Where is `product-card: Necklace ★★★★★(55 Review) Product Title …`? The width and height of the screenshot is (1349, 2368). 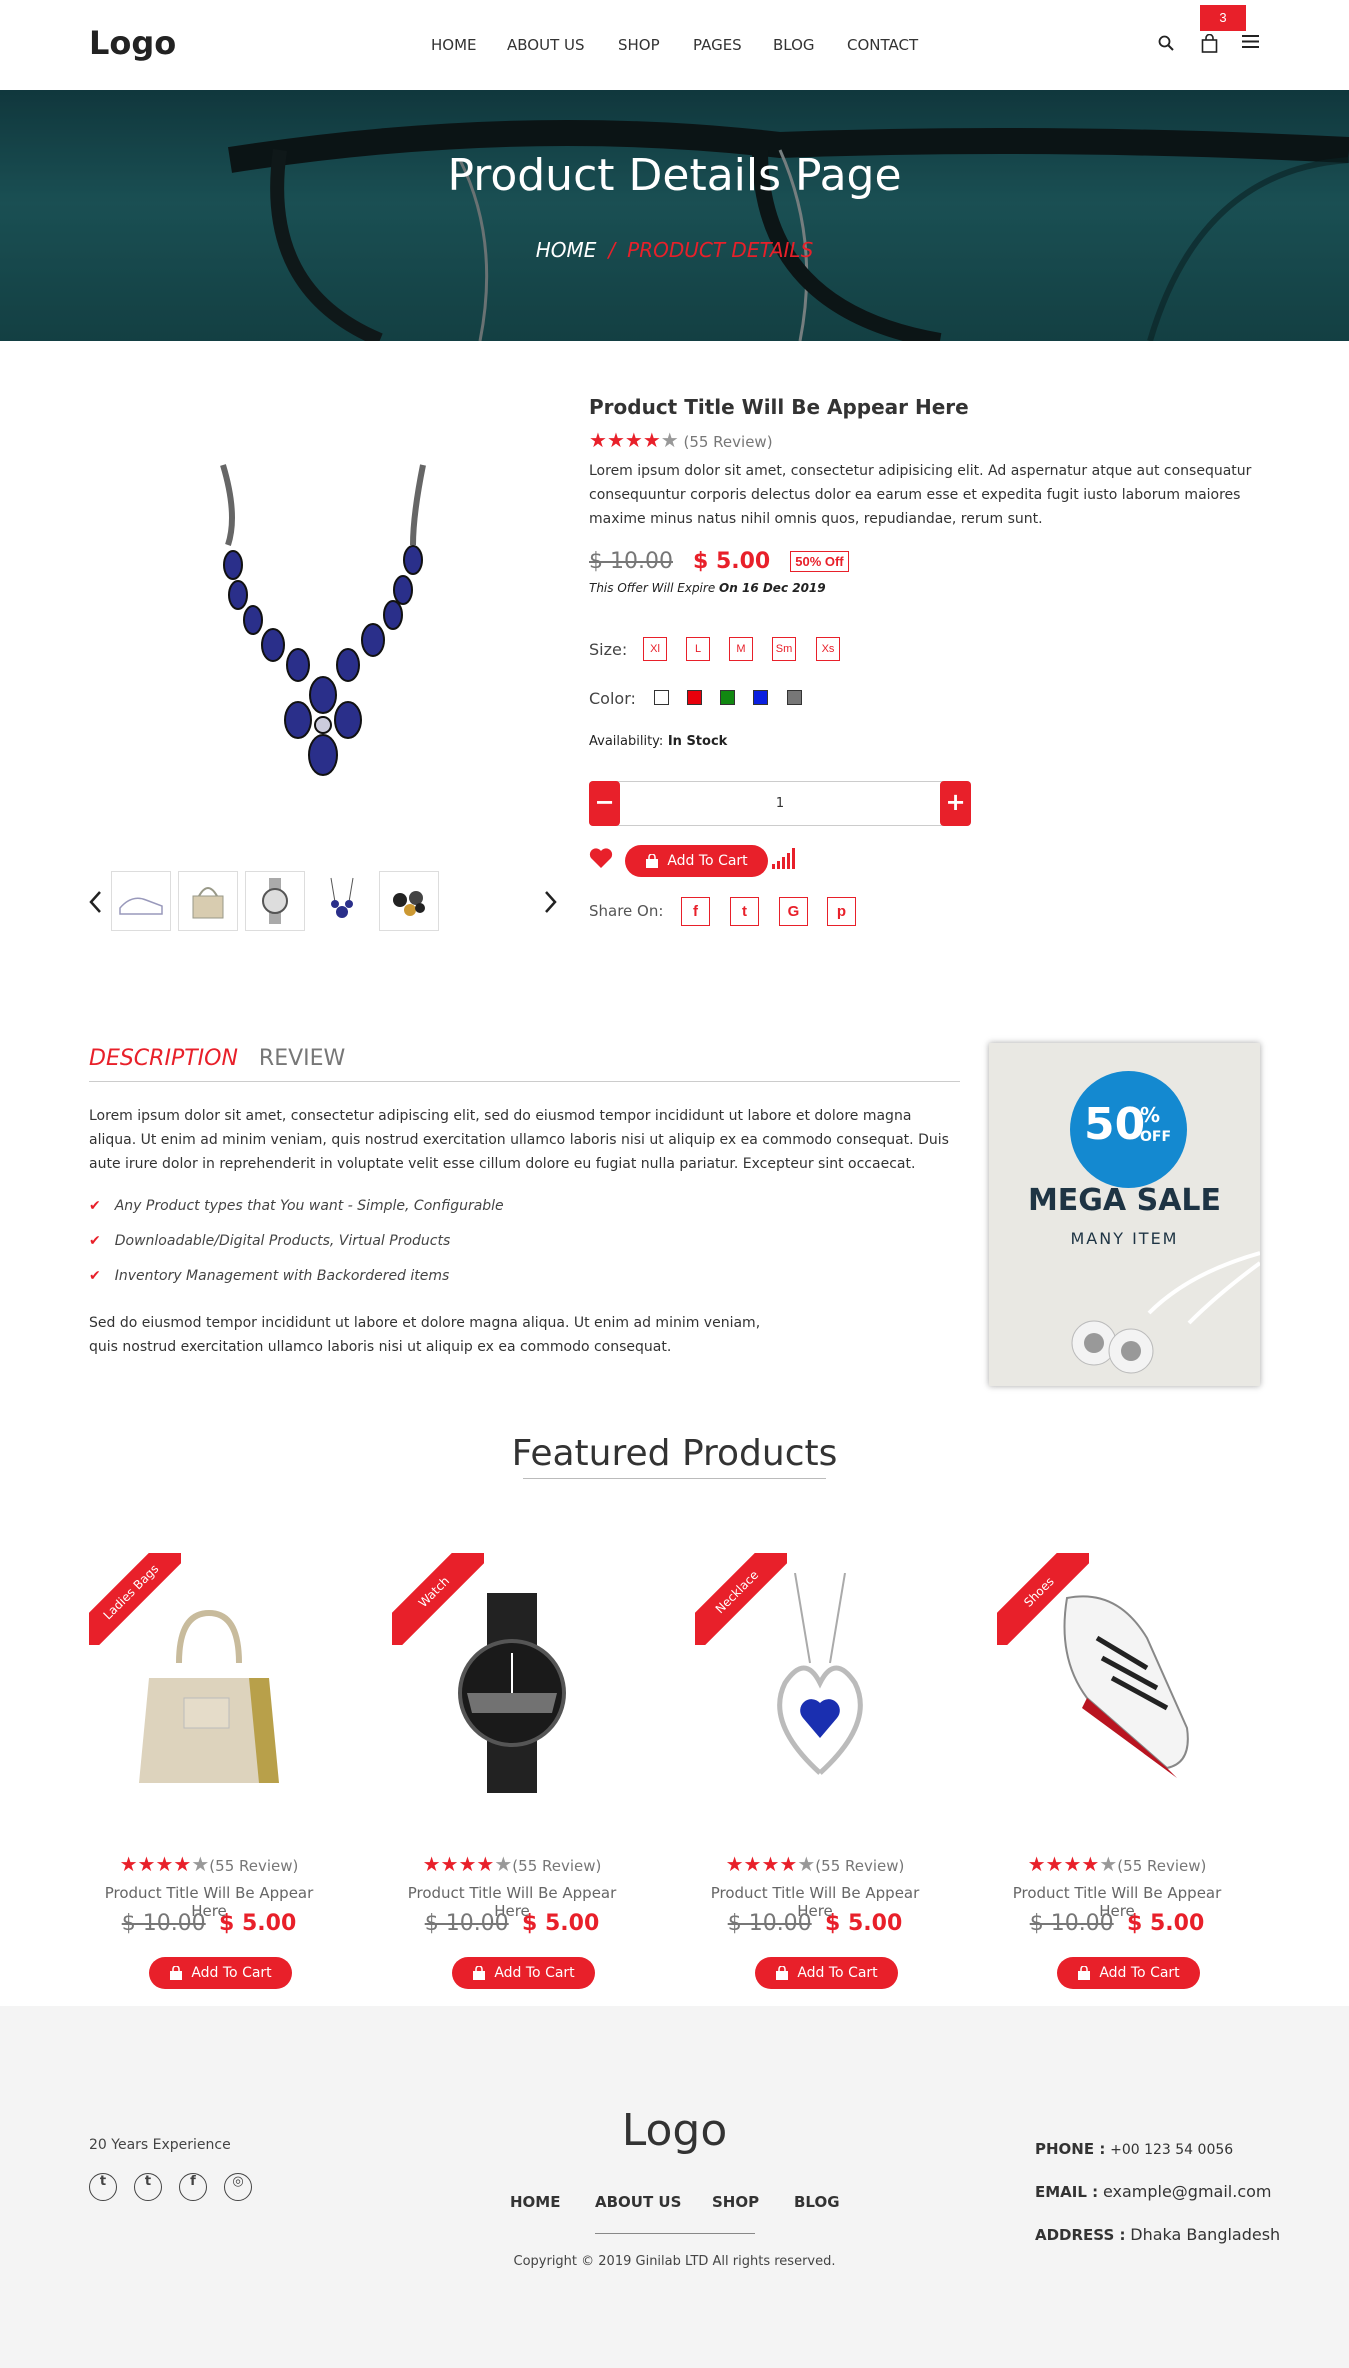 product-card: Necklace ★★★★★(55 Review) Product Title … is located at coordinates (815, 1778).